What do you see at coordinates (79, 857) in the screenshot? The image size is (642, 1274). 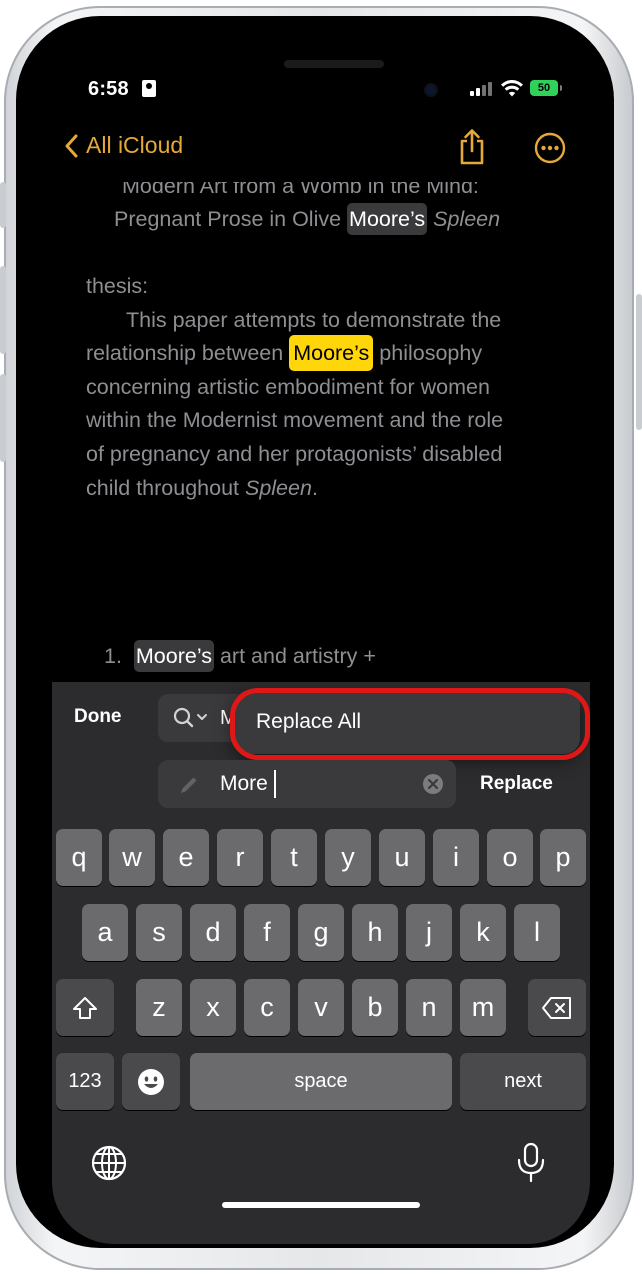 I see `key-q: q` at bounding box center [79, 857].